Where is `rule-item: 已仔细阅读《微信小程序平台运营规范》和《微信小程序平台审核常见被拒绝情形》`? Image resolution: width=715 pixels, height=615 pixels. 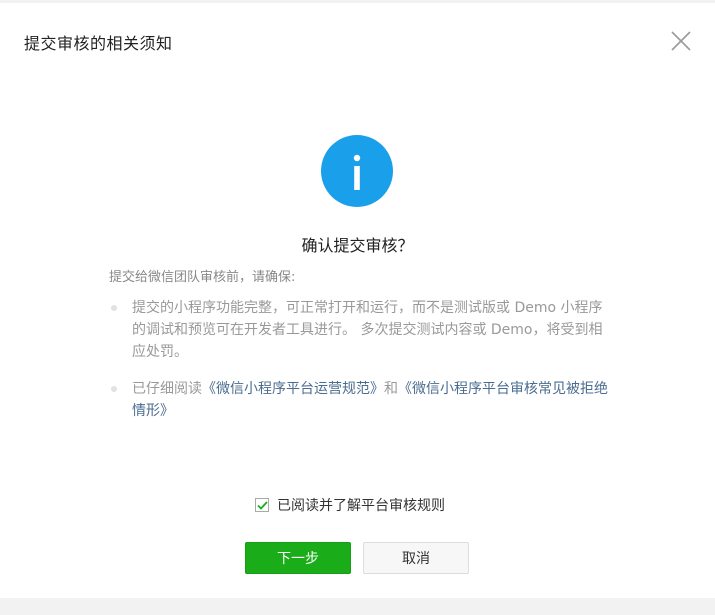
rule-item: 已仔细阅读《微信小程序平台运营规范》和《微信小程序平台审核常见被拒绝情形》 is located at coordinates (359, 400).